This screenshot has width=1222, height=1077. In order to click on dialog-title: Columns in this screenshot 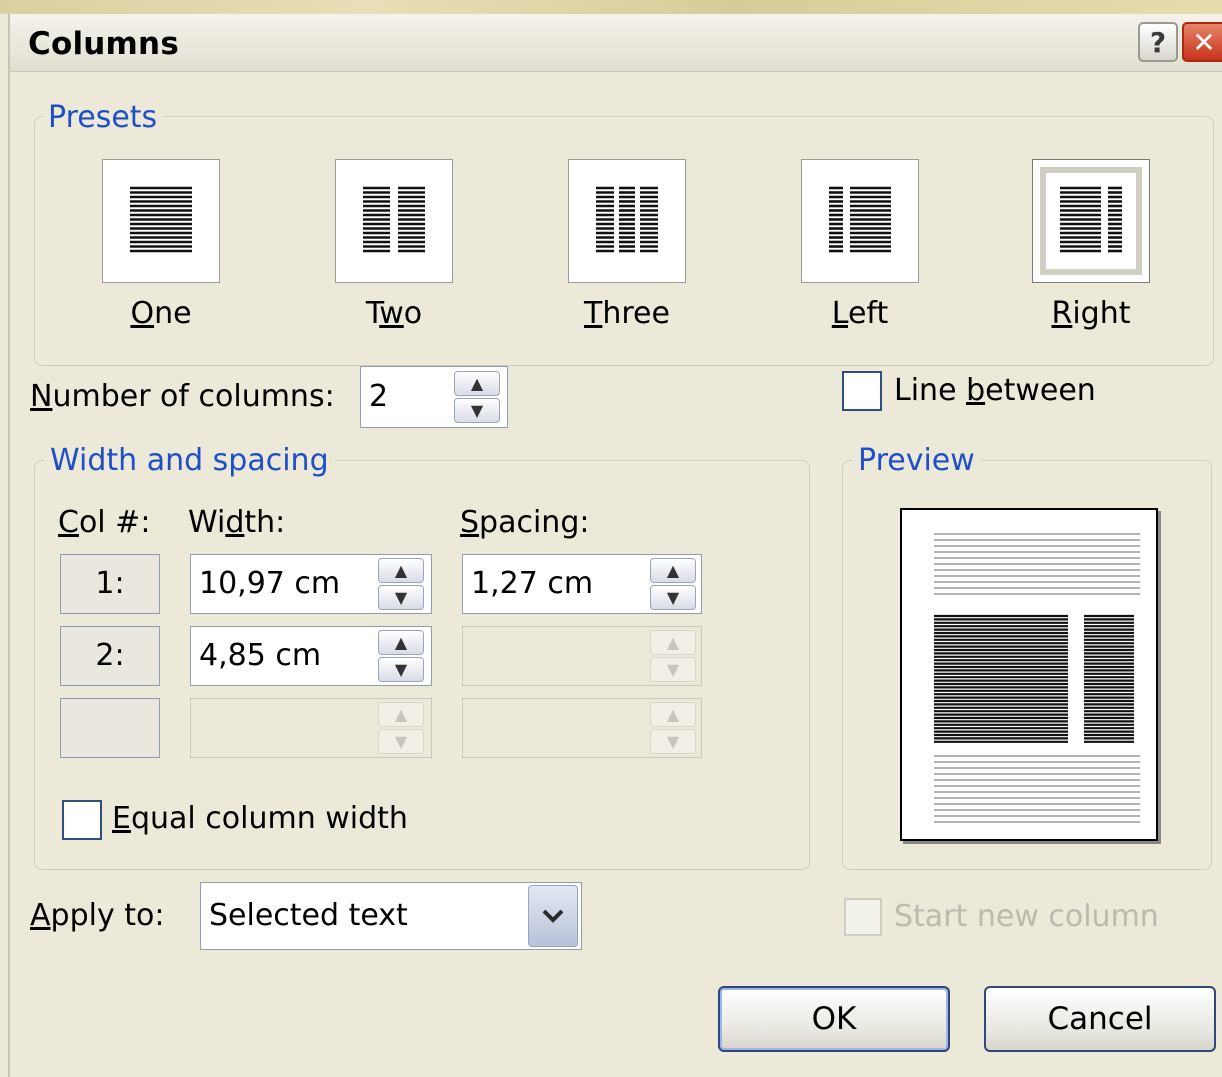, I will do `click(103, 44)`.